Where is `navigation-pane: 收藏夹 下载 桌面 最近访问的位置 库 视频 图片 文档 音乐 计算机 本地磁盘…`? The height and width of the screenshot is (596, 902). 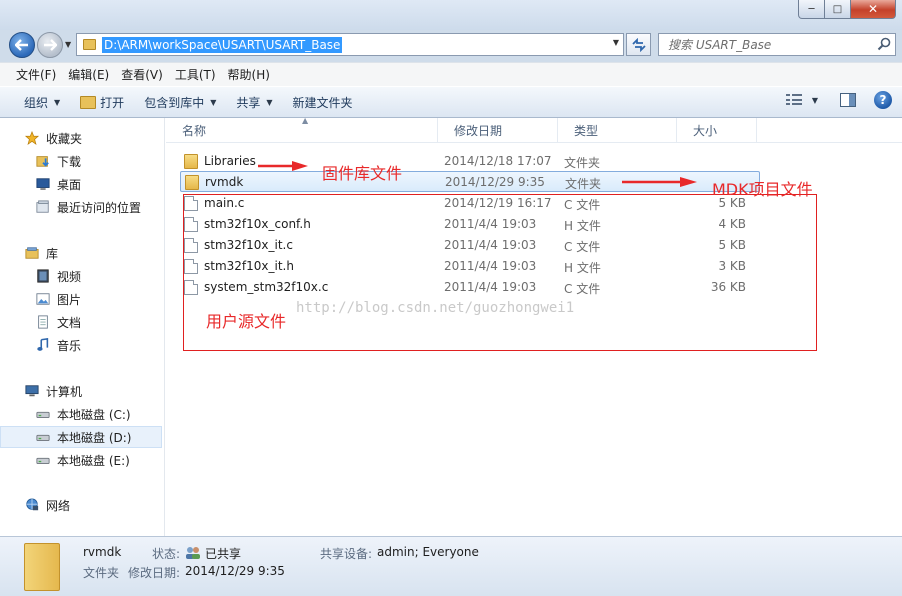
navigation-pane: 收藏夹 下载 桌面 最近访问的位置 库 视频 图片 文档 音乐 计算机 本地磁盘… is located at coordinates (82, 327).